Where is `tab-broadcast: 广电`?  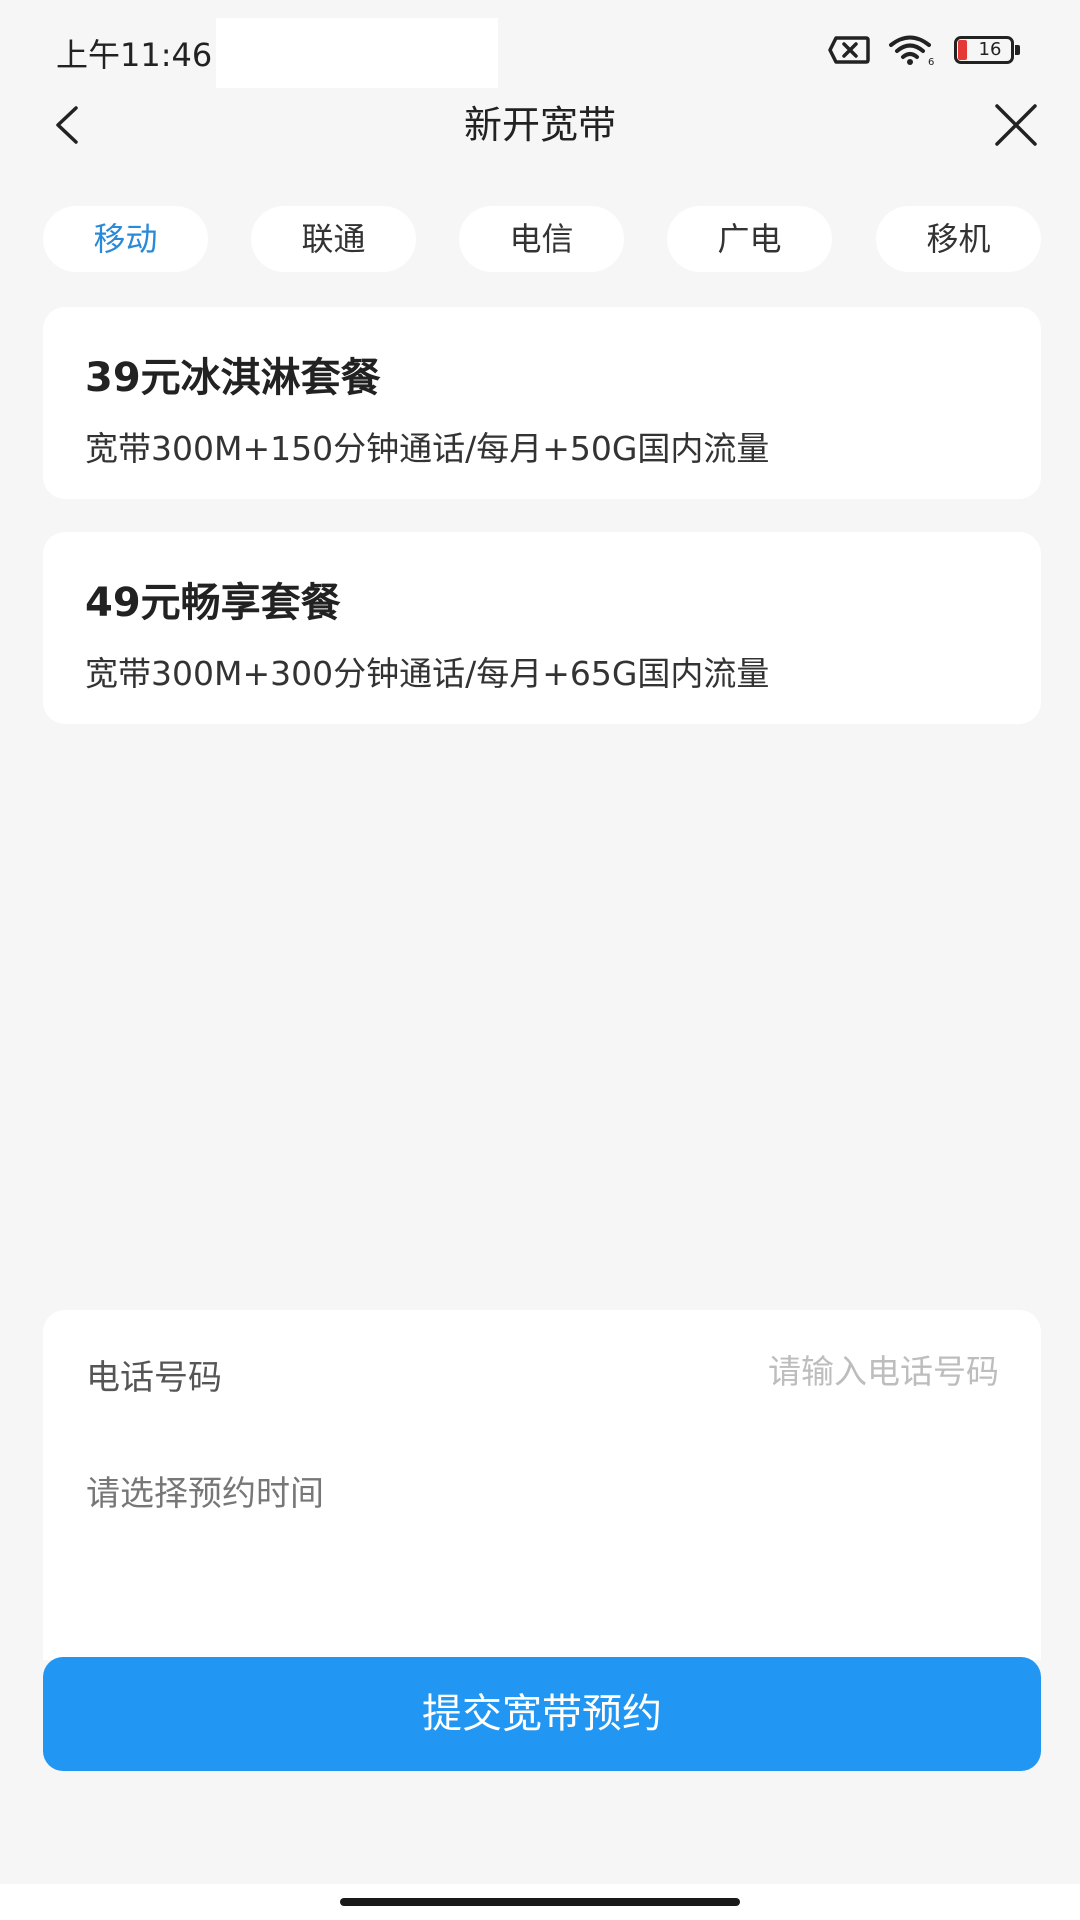 tab-broadcast: 广电 is located at coordinates (749, 239).